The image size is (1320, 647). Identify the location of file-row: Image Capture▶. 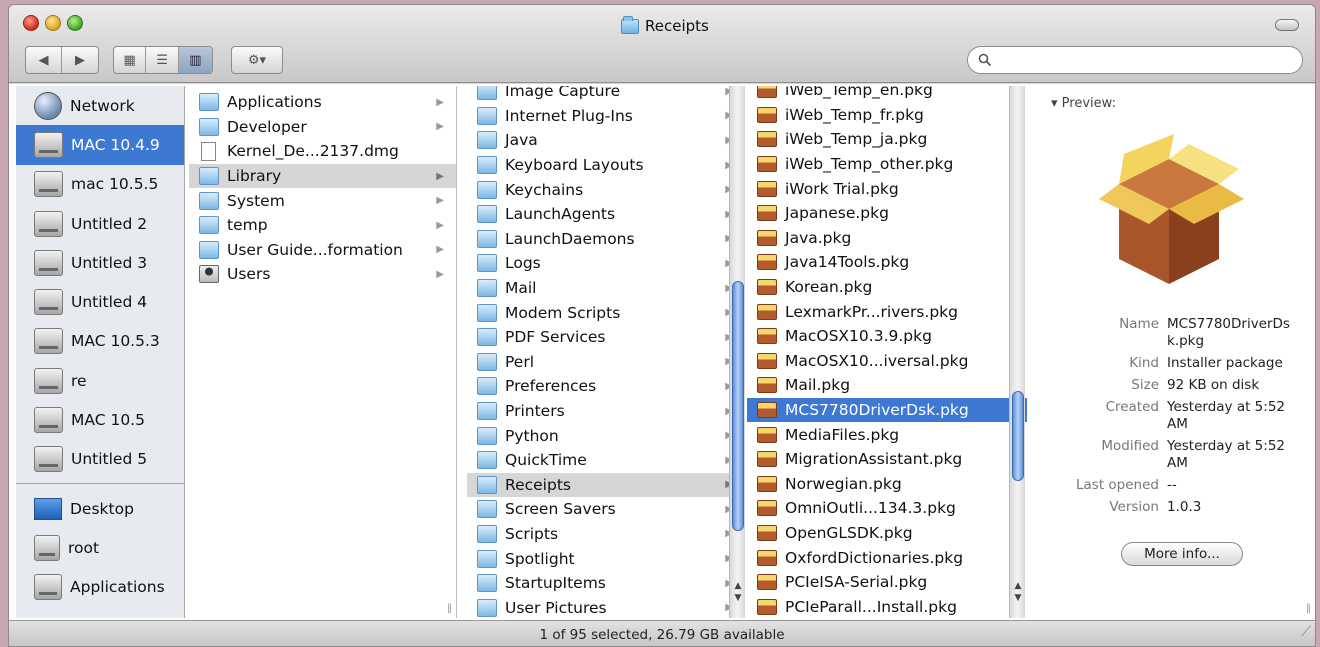
(606, 95).